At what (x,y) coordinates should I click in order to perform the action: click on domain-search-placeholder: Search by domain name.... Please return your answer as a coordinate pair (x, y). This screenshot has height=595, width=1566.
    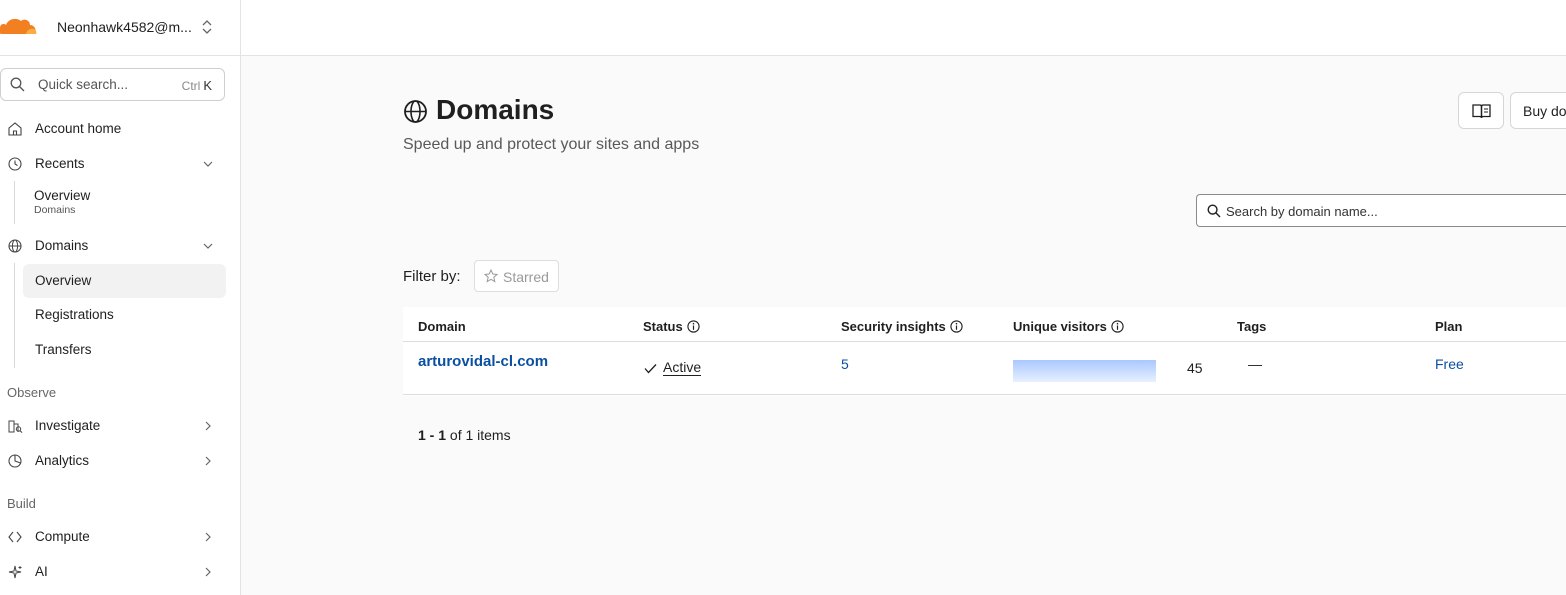
    Looking at the image, I should click on (1302, 211).